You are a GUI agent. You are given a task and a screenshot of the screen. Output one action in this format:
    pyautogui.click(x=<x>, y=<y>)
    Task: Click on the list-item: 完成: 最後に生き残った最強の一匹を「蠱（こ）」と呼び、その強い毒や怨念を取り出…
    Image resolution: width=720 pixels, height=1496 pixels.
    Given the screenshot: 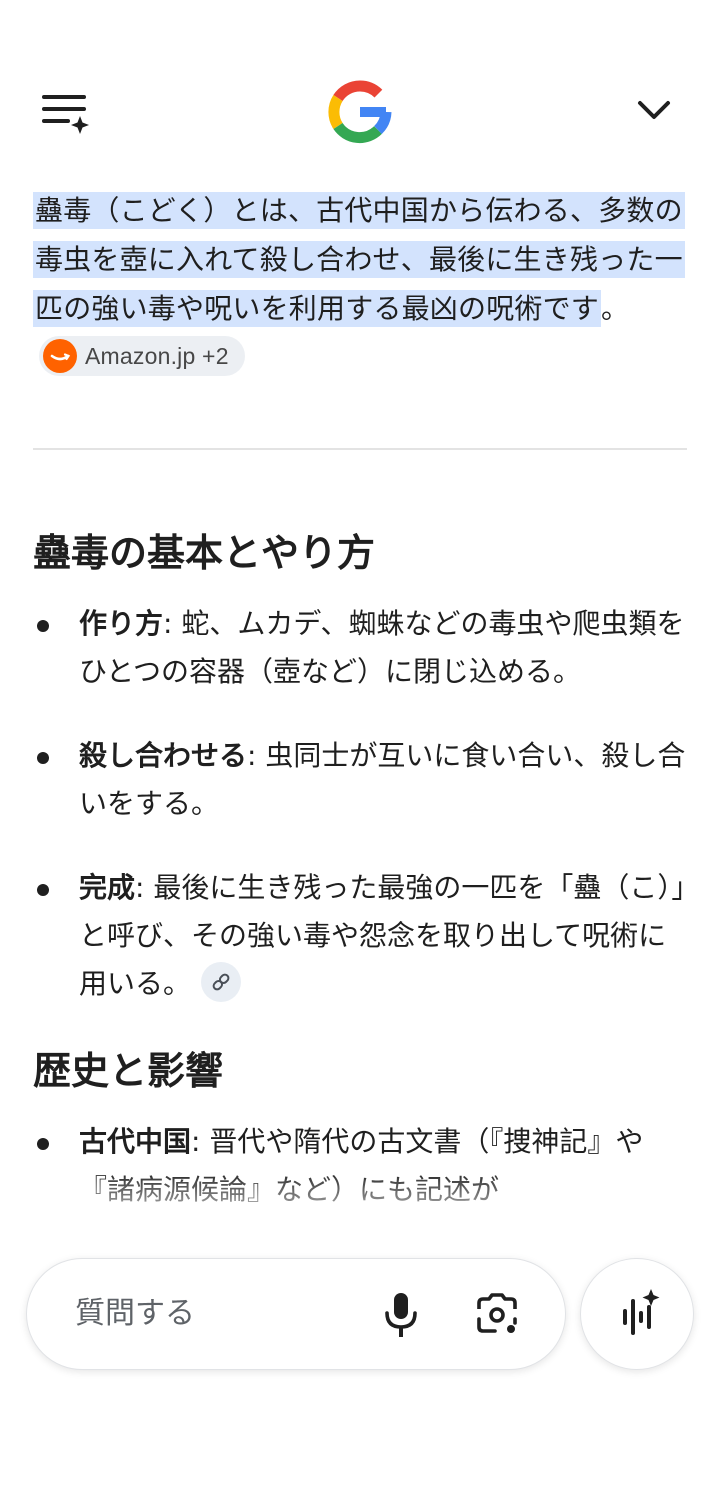 What is the action you would take?
    pyautogui.click(x=360, y=936)
    